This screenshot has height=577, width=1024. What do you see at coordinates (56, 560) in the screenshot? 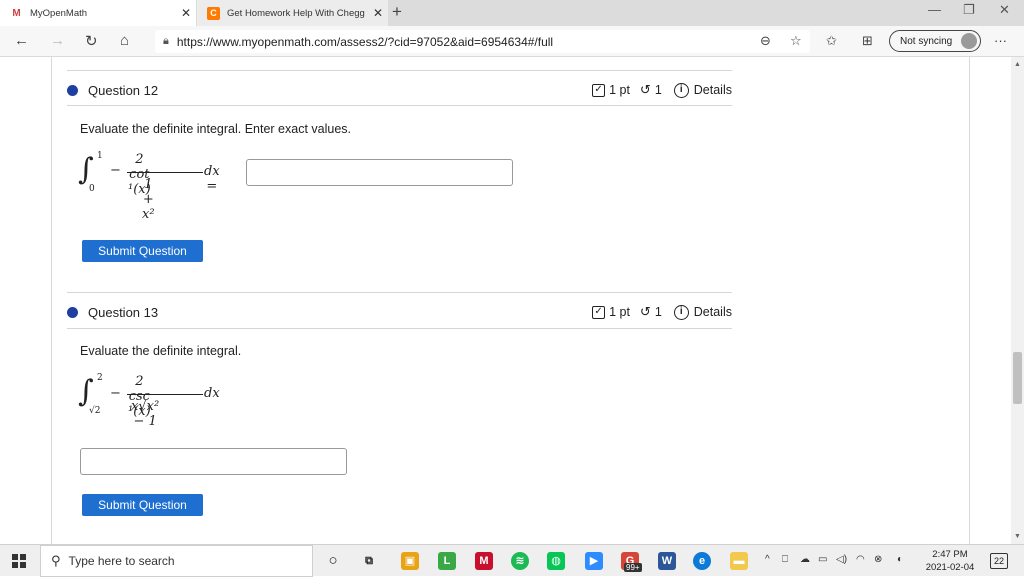
I see `search-icon: ⚲` at bounding box center [56, 560].